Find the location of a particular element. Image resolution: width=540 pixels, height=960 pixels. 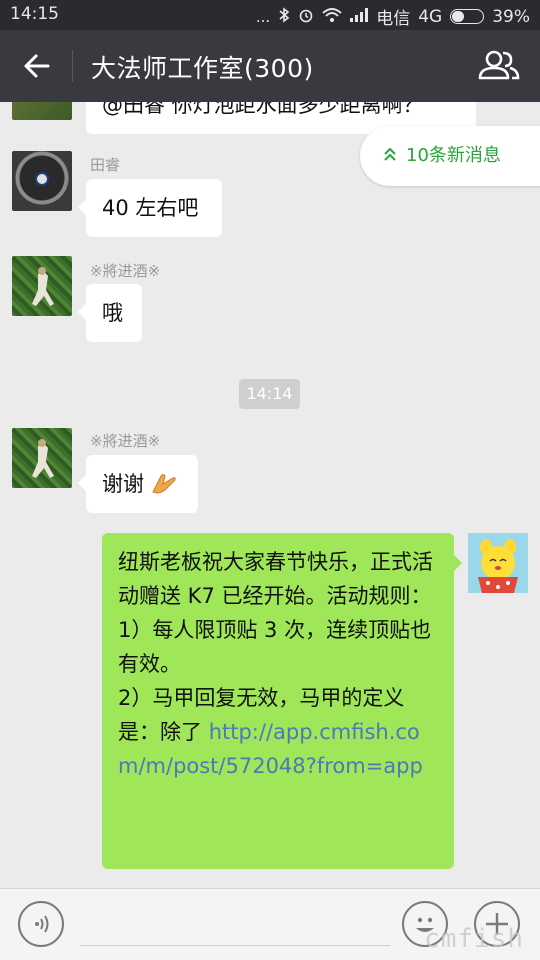

steering-wheel-image is located at coordinates (42, 179).